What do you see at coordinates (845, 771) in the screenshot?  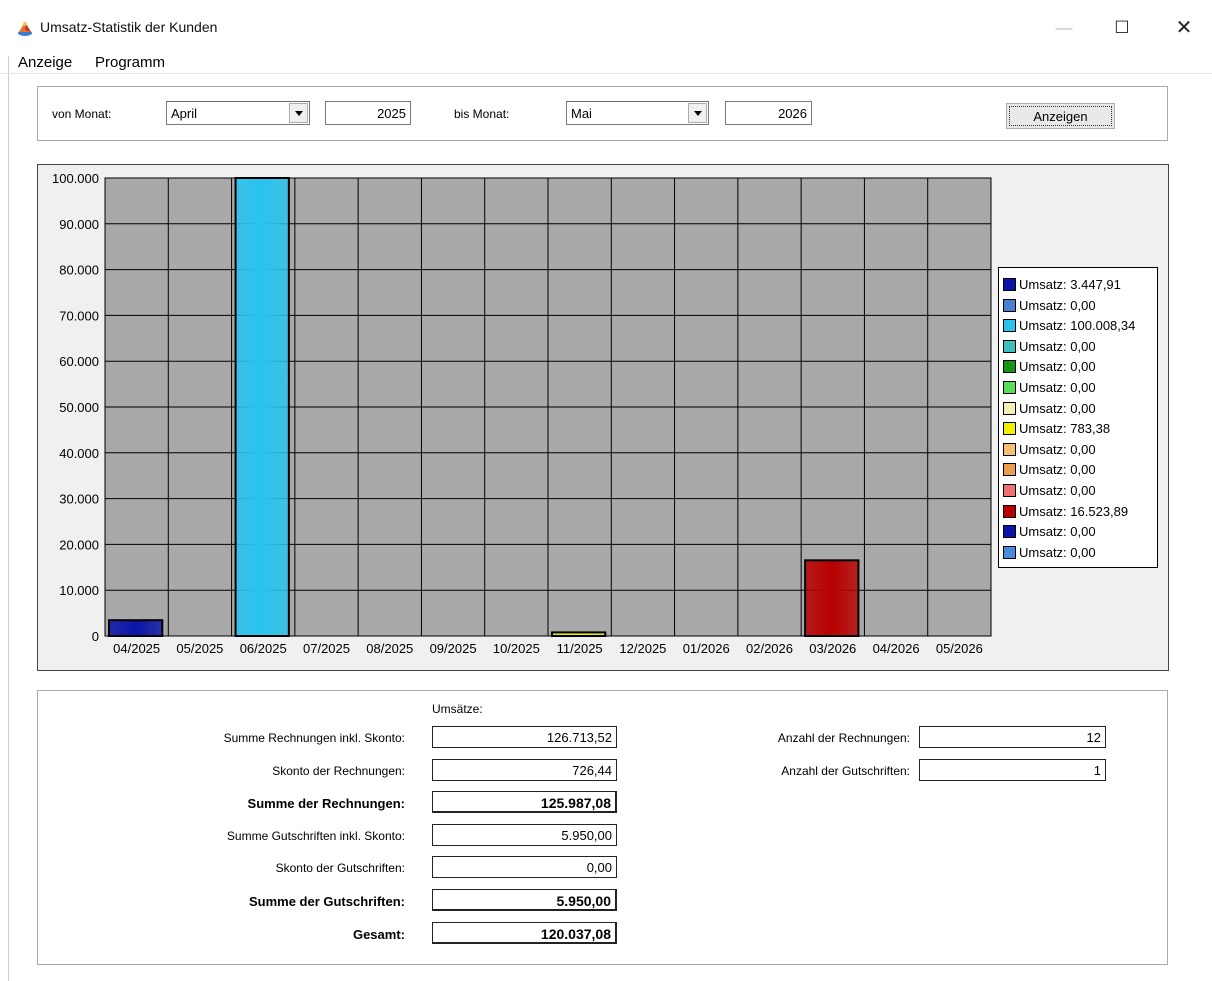 I see `count-credits-label: Anzahl der Gutschriften:` at bounding box center [845, 771].